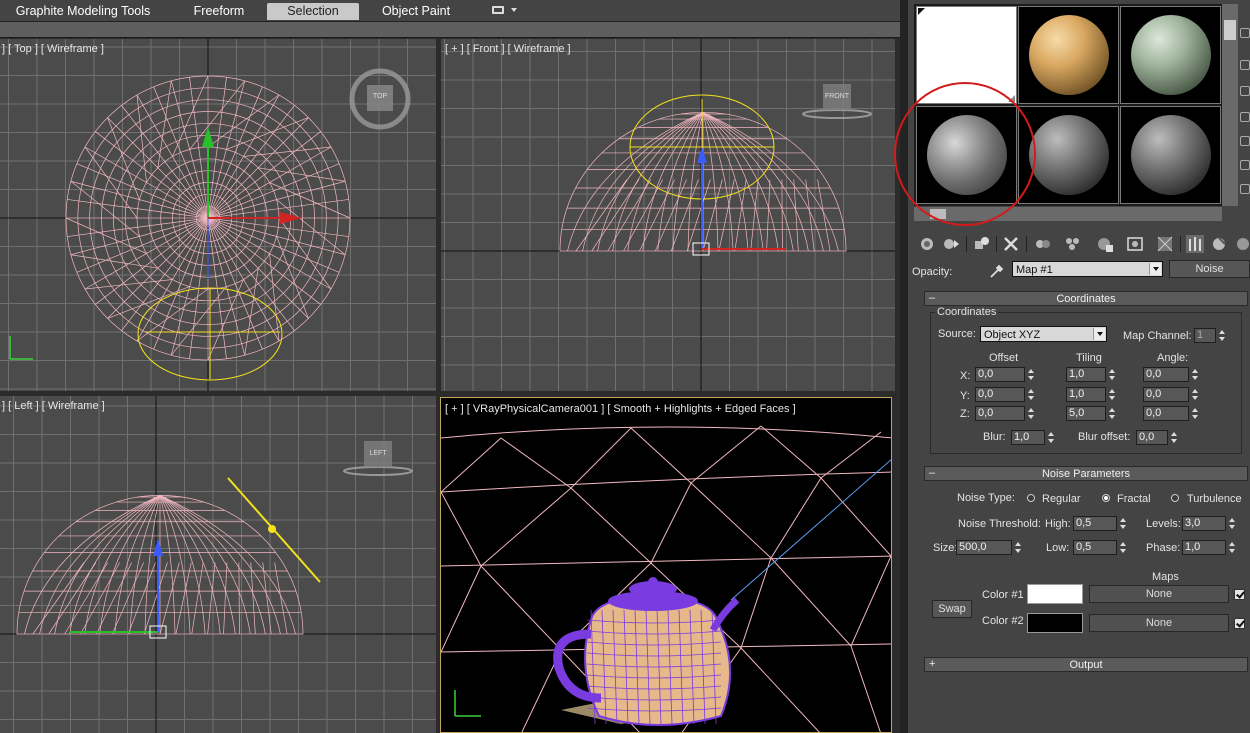  I want to click on axis-tripod, so click(21, 348).